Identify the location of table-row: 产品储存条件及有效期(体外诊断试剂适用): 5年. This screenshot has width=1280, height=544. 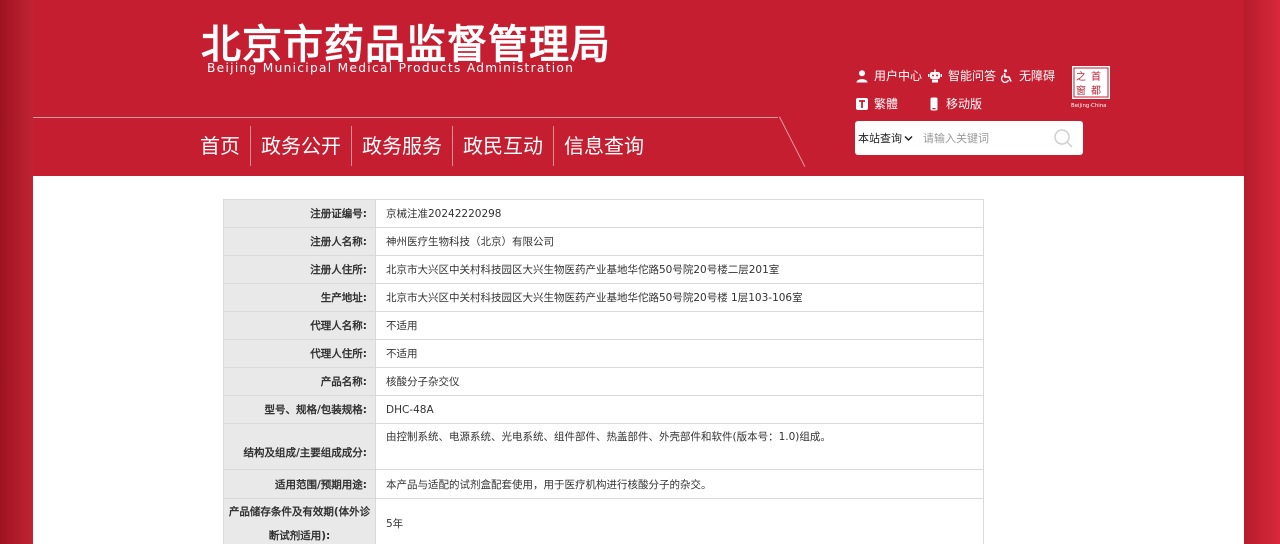
(603, 521).